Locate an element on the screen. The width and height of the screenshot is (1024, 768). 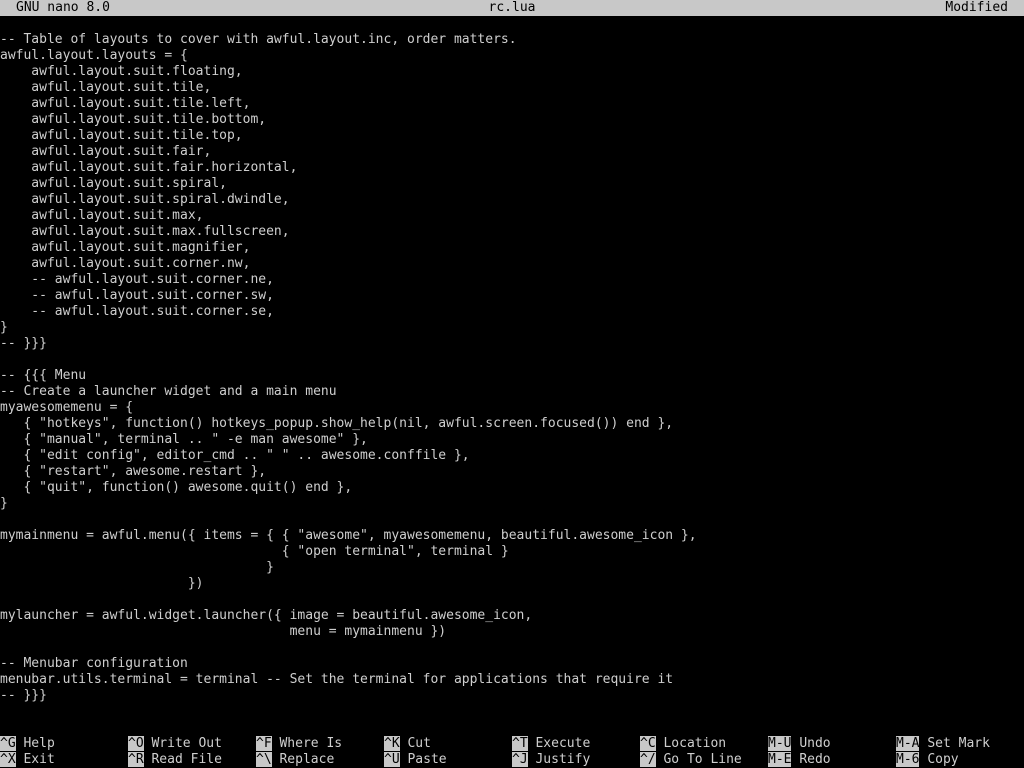
shortcut-exit: ^X Exit is located at coordinates (27, 760).